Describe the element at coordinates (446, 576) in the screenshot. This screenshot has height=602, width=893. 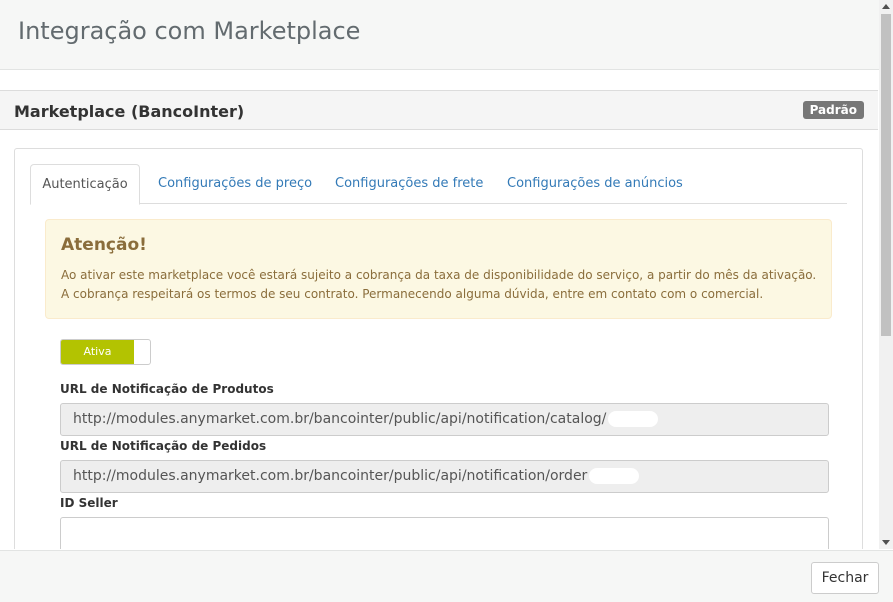
I see `modal-footer: Fechar` at that location.